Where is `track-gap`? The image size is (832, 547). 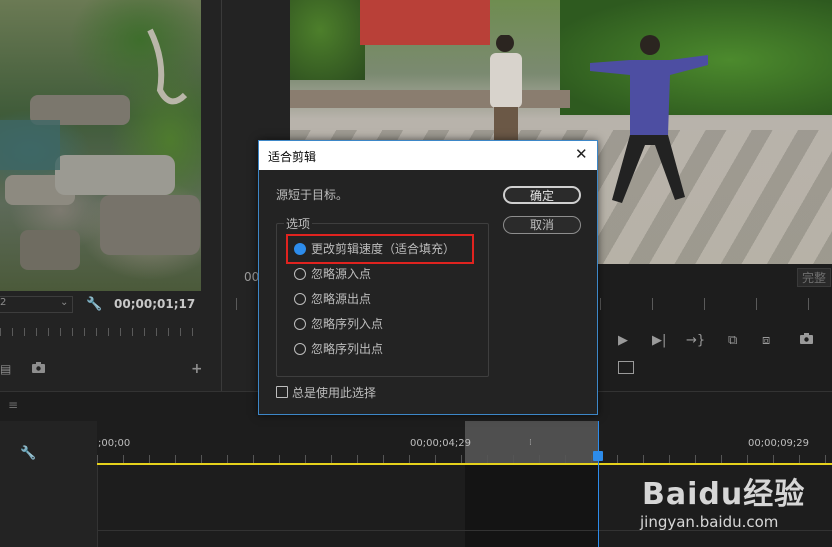 track-gap is located at coordinates (531, 506).